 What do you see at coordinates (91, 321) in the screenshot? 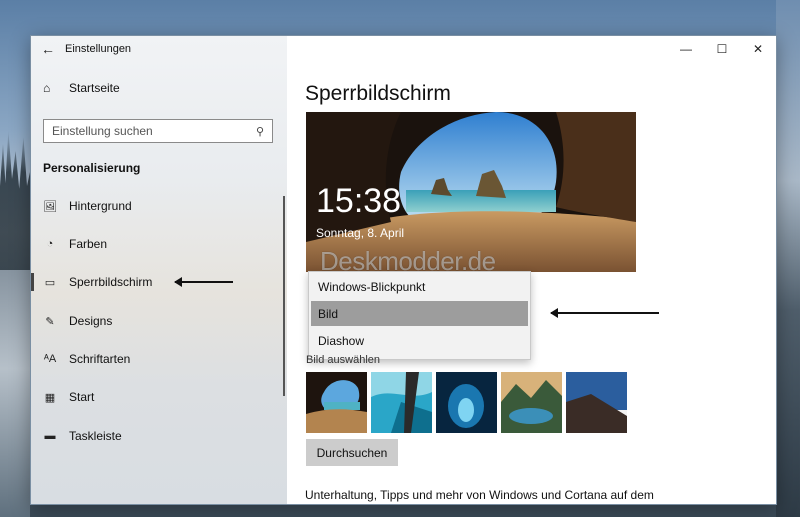
I see `sidebar-item-label: Designs` at bounding box center [91, 321].